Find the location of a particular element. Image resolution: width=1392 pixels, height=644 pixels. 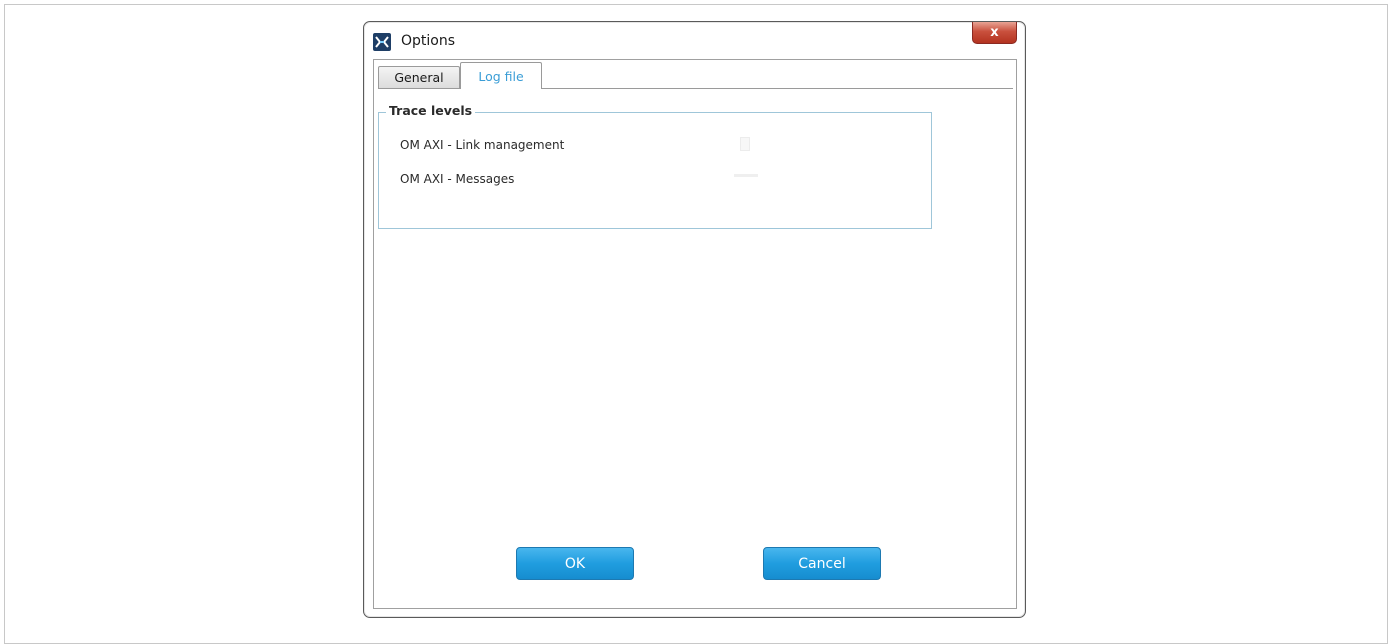

options-app-icon is located at coordinates (382, 42).